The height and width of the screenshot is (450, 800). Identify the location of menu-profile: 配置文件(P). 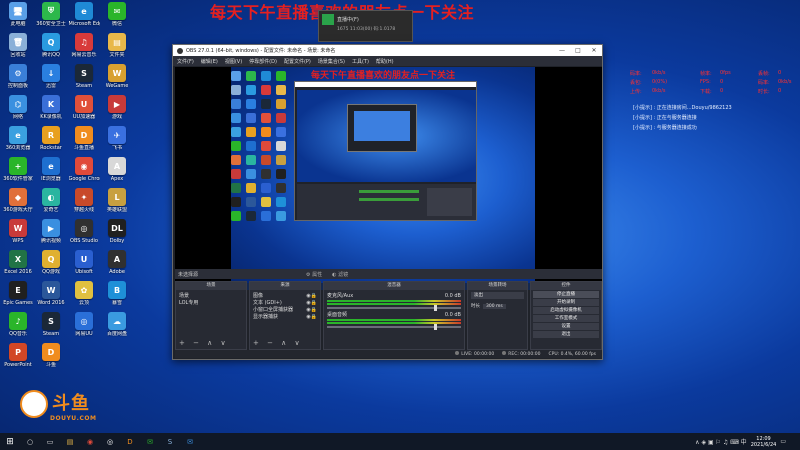
(297, 61).